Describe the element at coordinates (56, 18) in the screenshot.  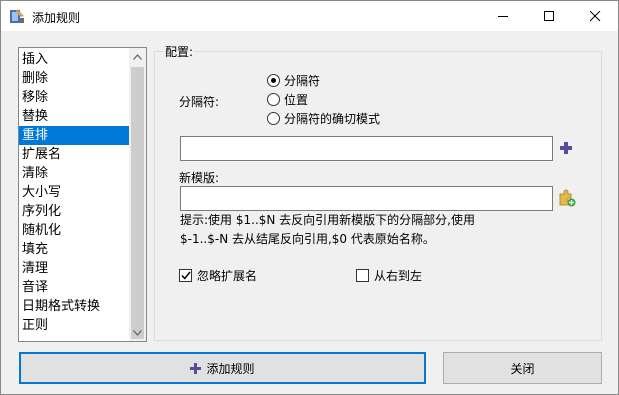
I see `window-title: 添加规则` at that location.